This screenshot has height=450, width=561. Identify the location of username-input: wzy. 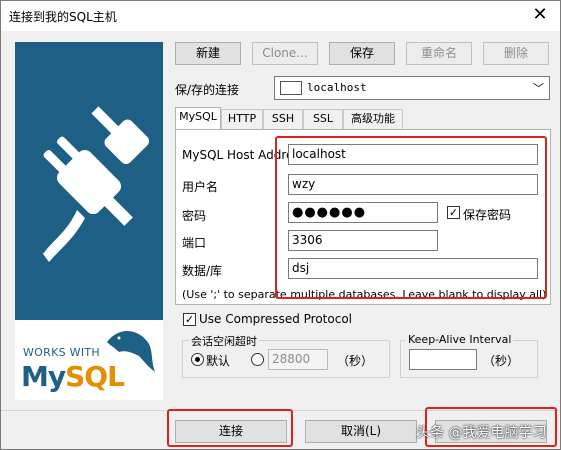
(413, 184).